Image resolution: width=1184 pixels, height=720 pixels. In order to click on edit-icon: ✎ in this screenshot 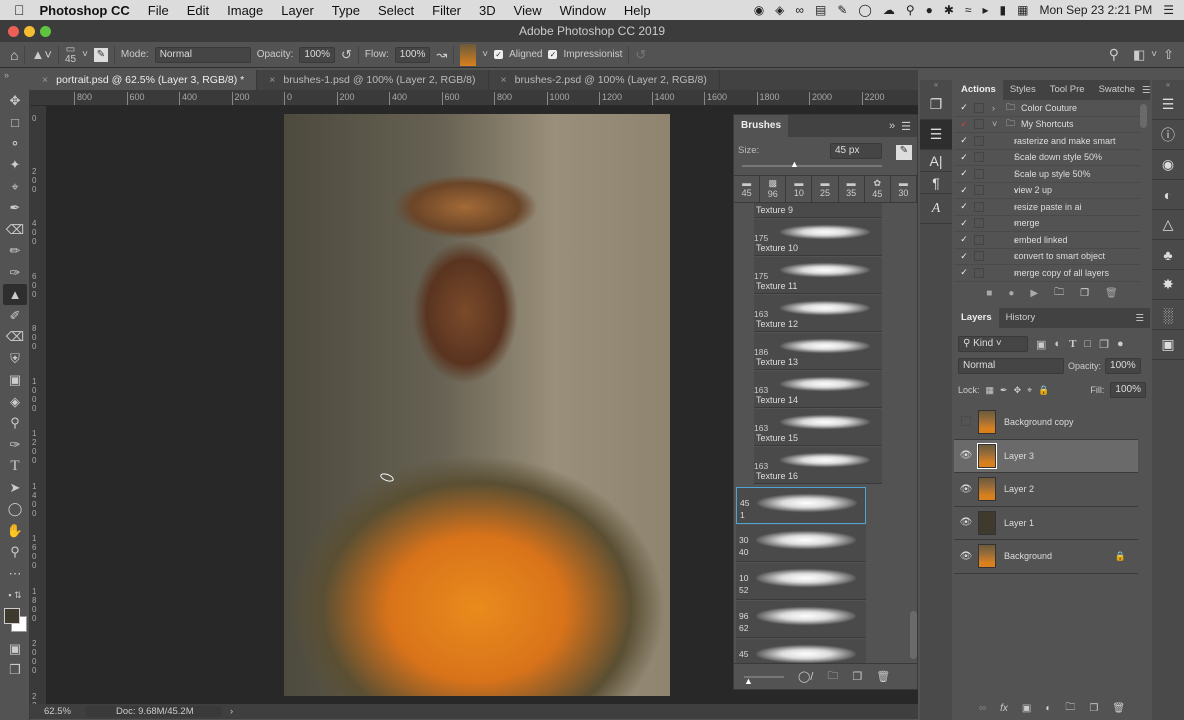, I will do `click(842, 10)`.